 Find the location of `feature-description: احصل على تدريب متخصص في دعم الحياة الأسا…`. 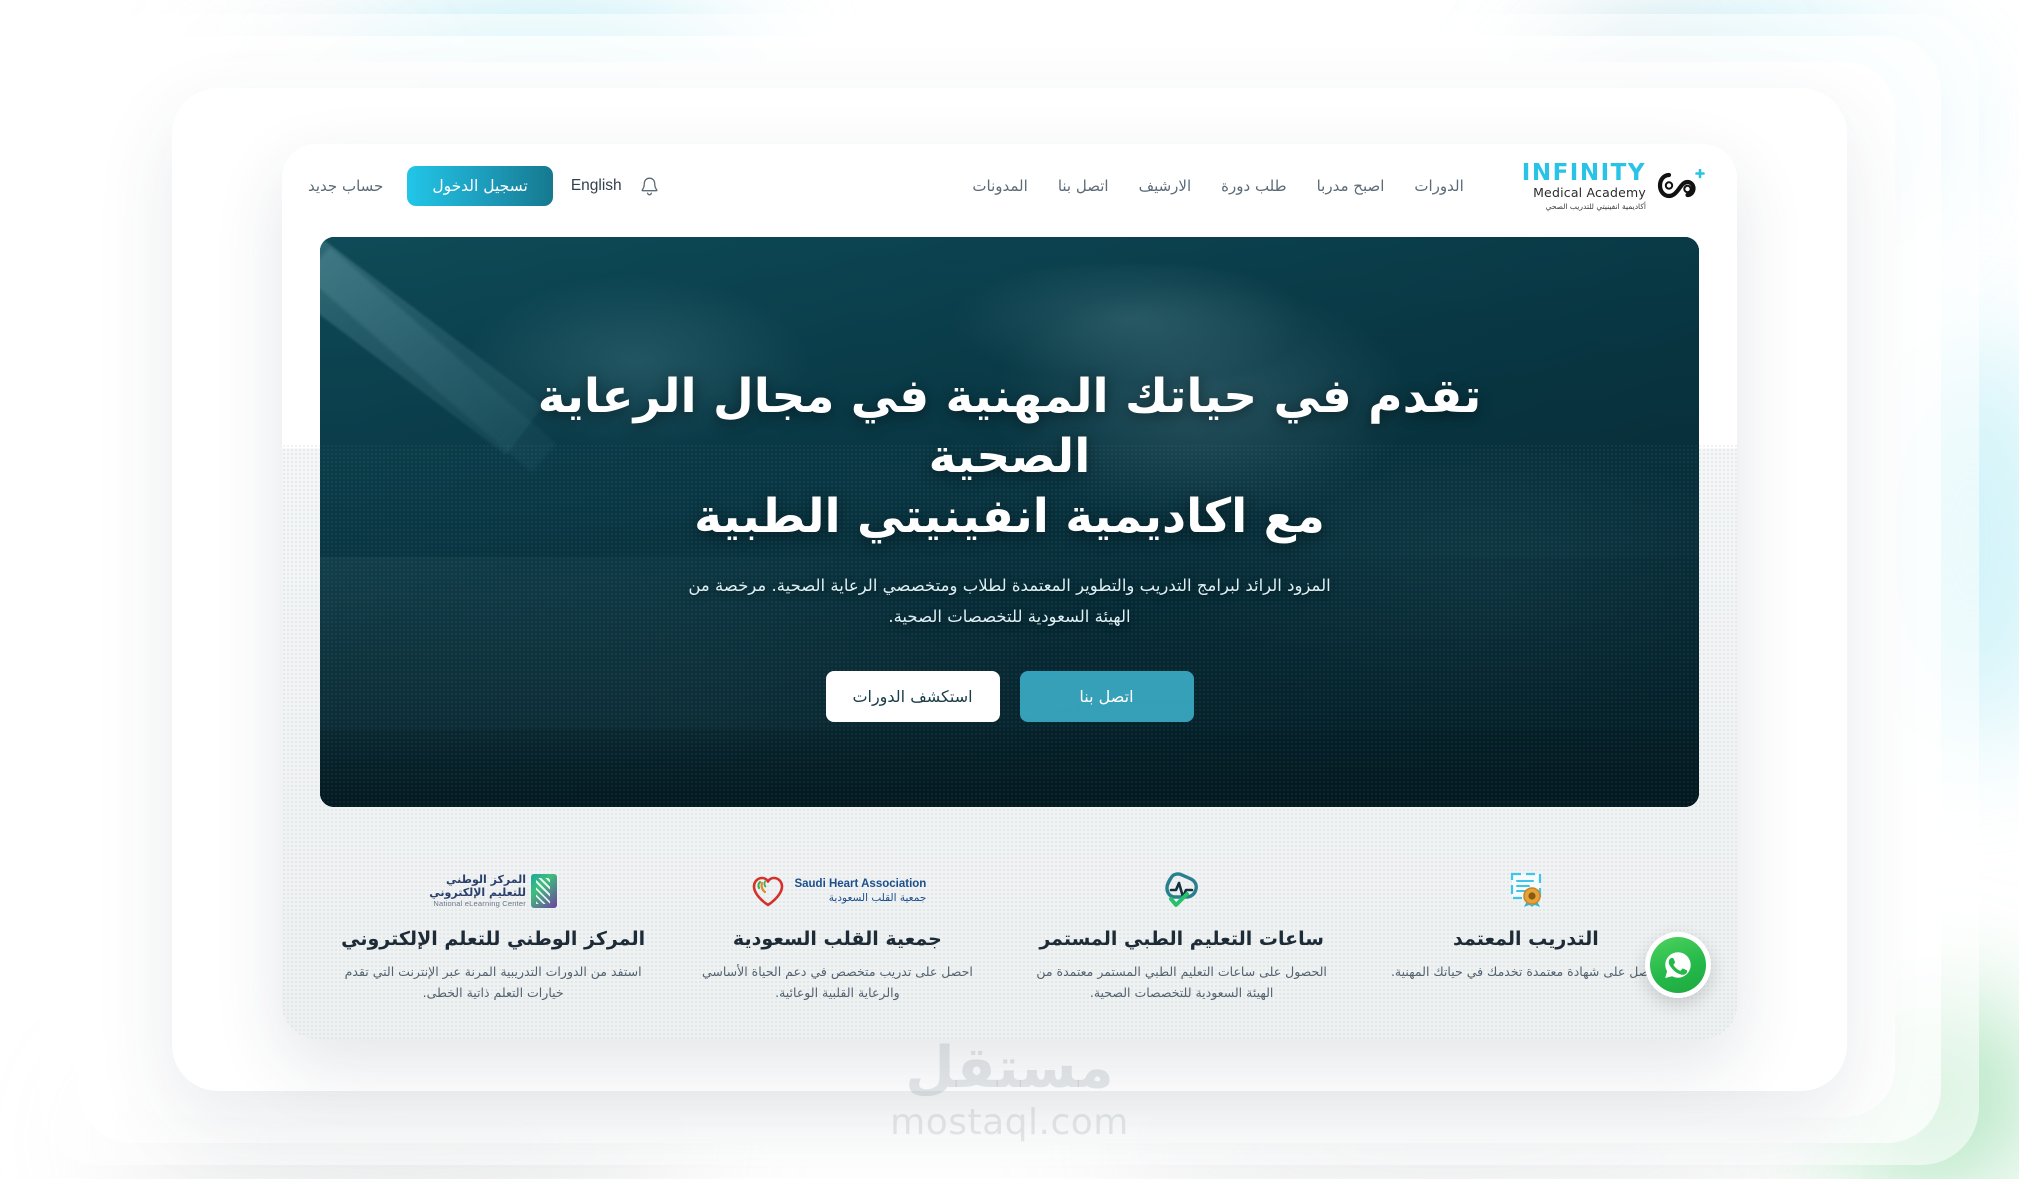

feature-description: احصل على تدريب متخصص في دعم الحياة الأسا… is located at coordinates (837, 981).